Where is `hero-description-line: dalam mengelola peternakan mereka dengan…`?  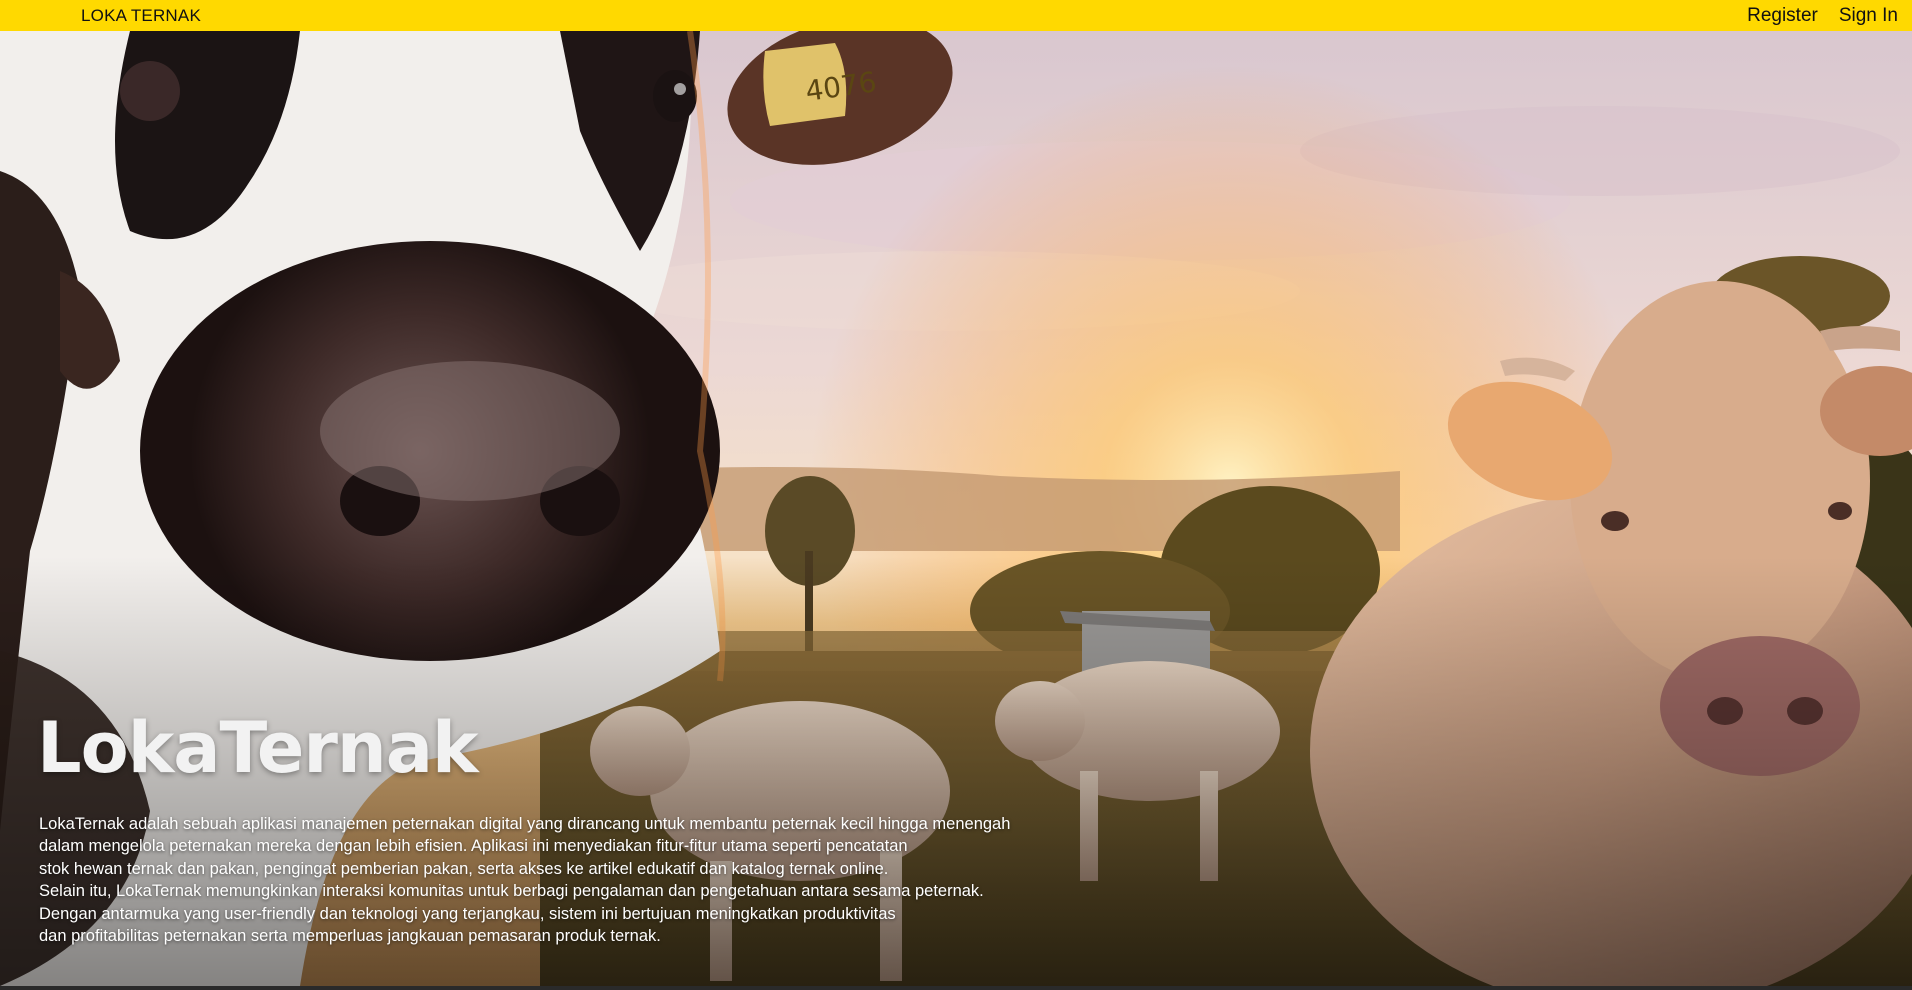 hero-description-line: dalam mengelola peternakan mereka dengan… is located at coordinates (473, 846).